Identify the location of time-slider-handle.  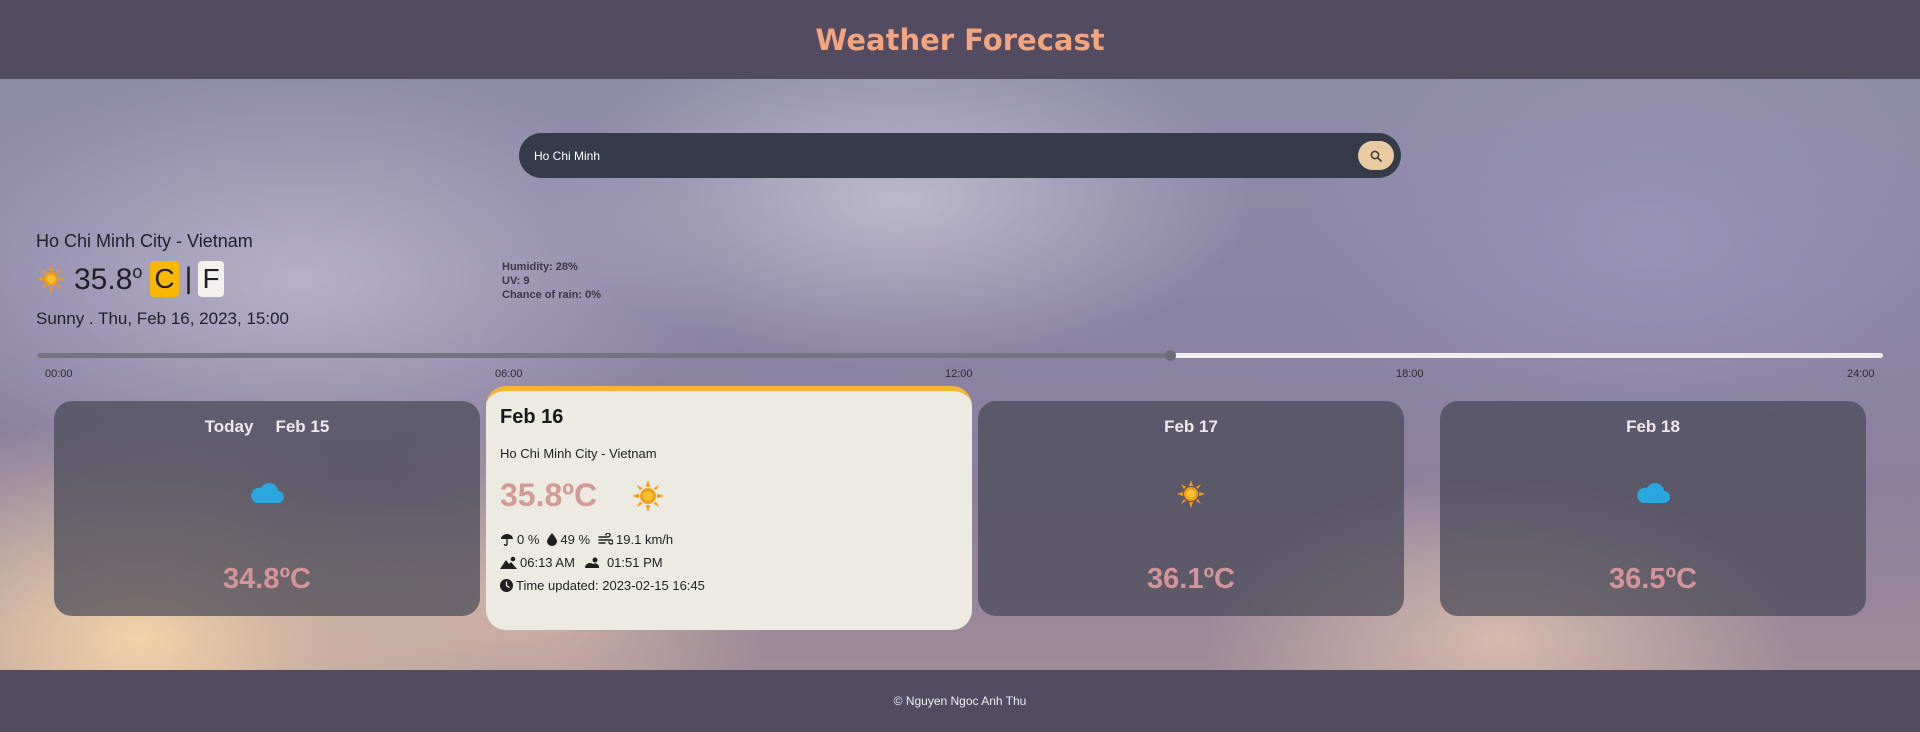
(1171, 355).